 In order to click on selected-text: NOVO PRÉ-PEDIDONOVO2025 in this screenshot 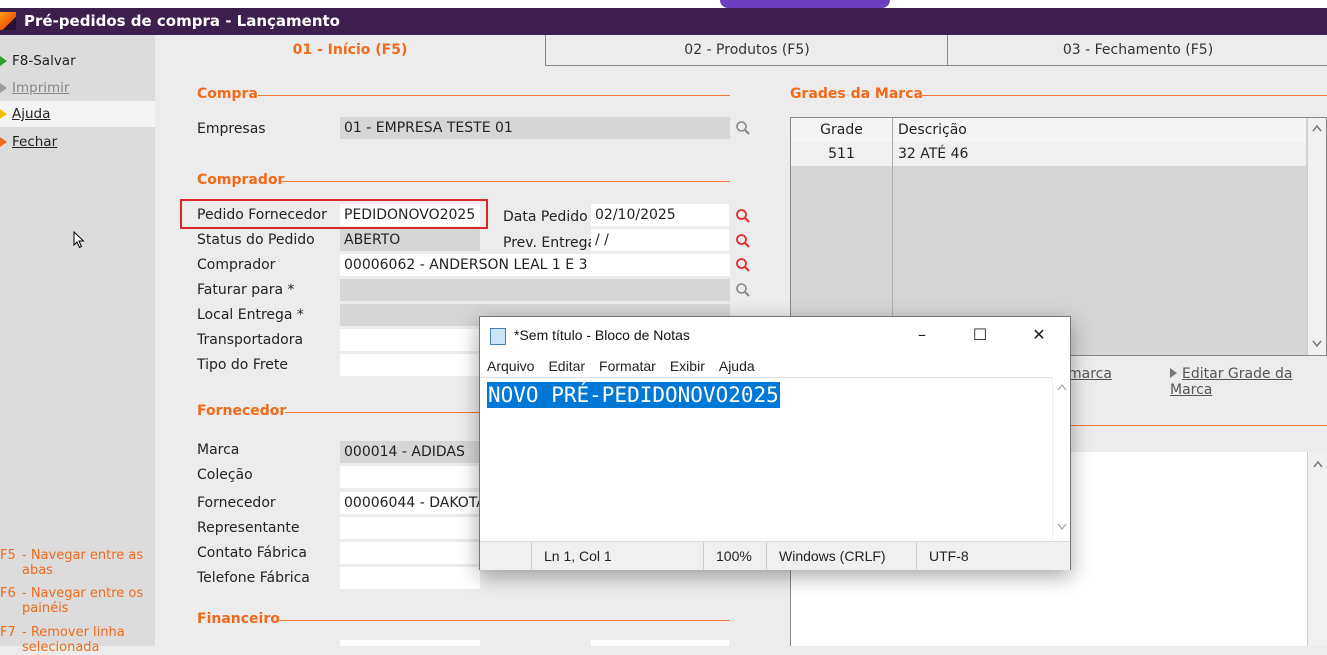, I will do `click(633, 395)`.